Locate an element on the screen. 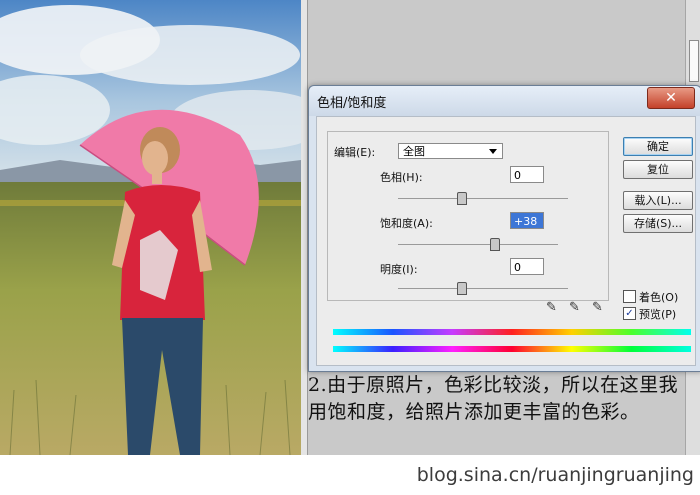 The image size is (700, 495). reset-button: 复位 is located at coordinates (658, 169).